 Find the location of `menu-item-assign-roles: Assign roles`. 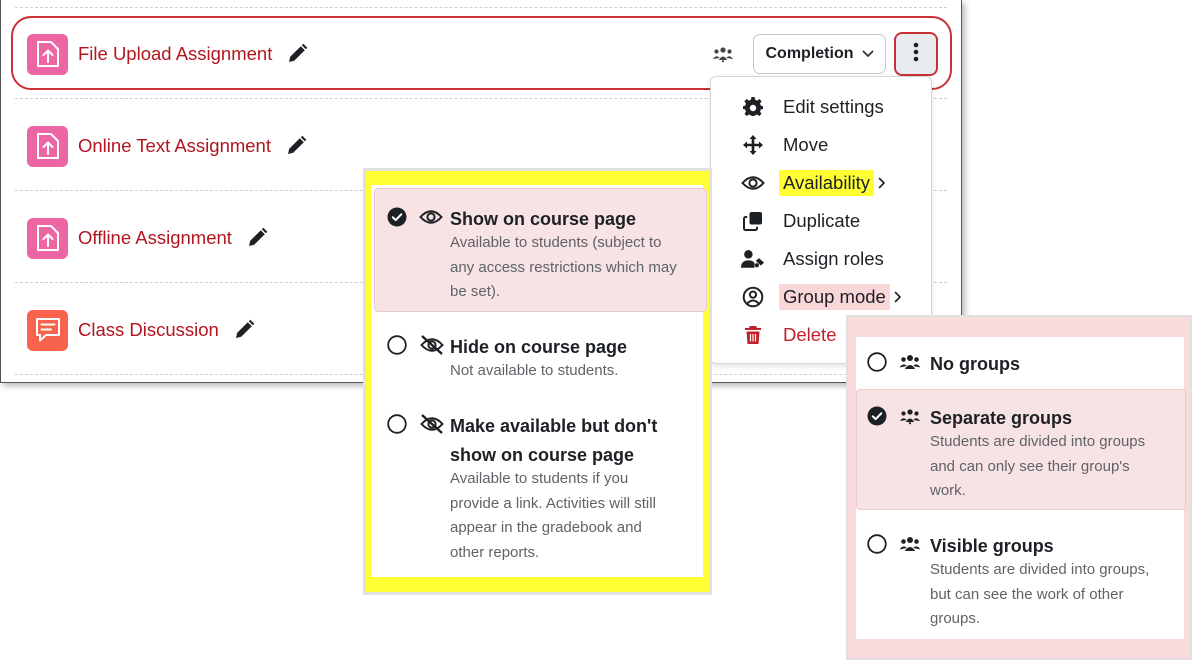

menu-item-assign-roles: Assign roles is located at coordinates (815, 259).